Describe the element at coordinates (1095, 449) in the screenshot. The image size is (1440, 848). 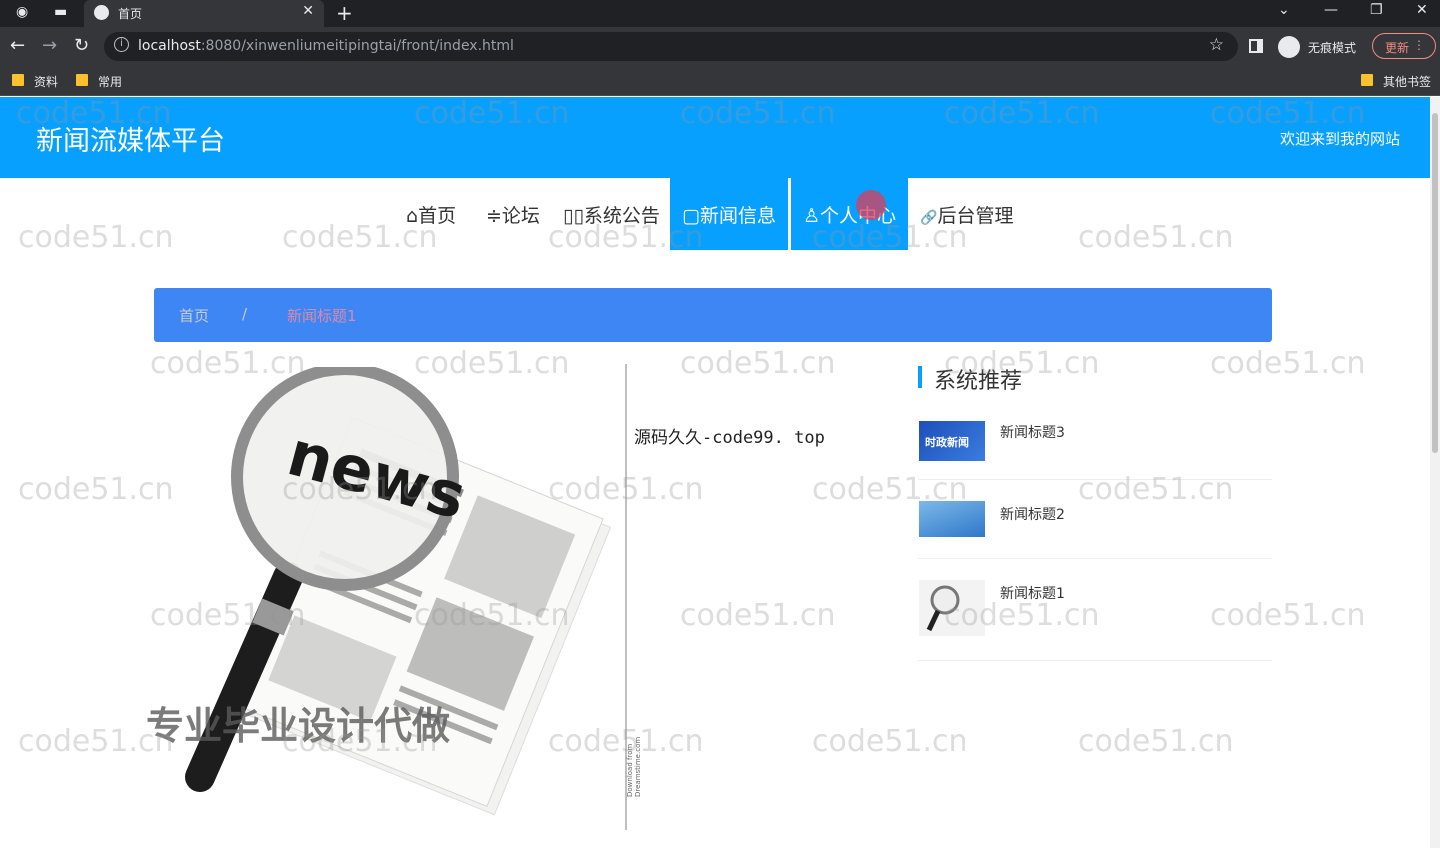
I see `list-item: 时政新闻 新闻标题3` at that location.